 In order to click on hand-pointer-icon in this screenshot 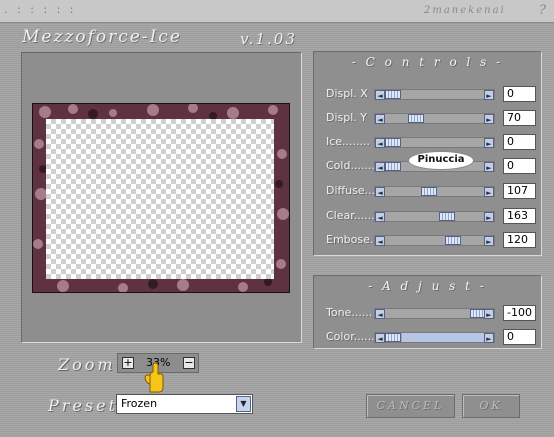, I will do `click(154, 377)`.